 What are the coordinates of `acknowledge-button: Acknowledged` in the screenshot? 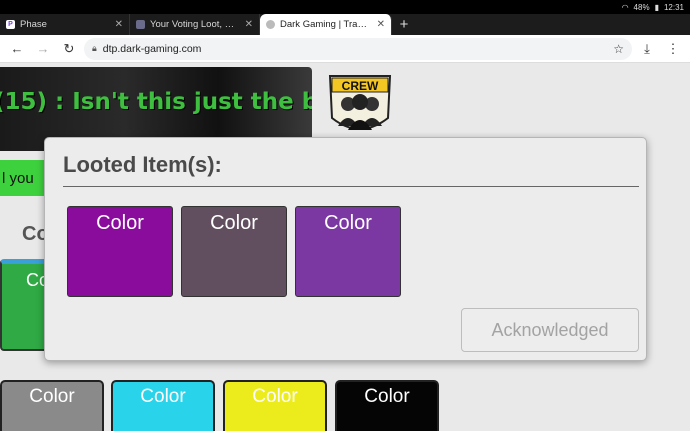 It's located at (550, 330).